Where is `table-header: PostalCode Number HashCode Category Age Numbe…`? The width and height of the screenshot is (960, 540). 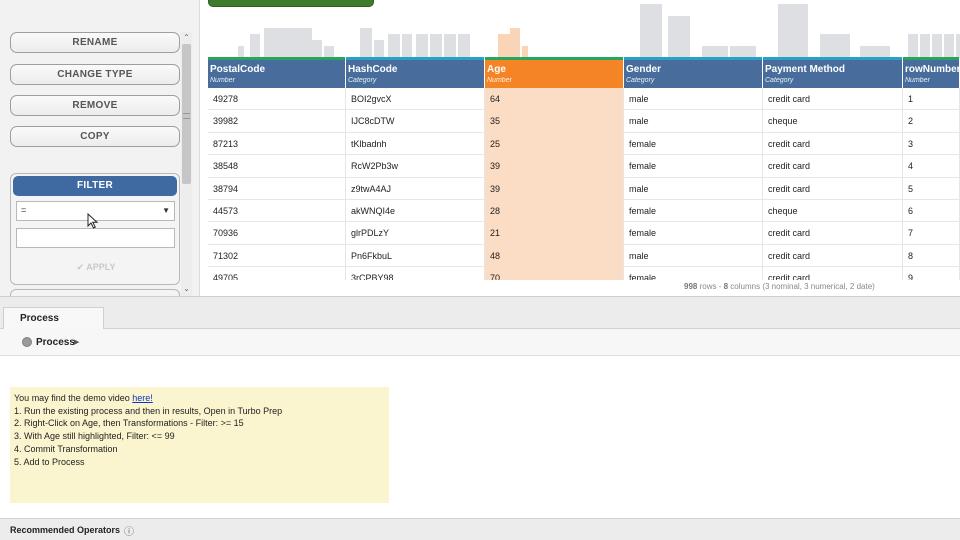 table-header: PostalCode Number HashCode Category Age Numbe… is located at coordinates (584, 74).